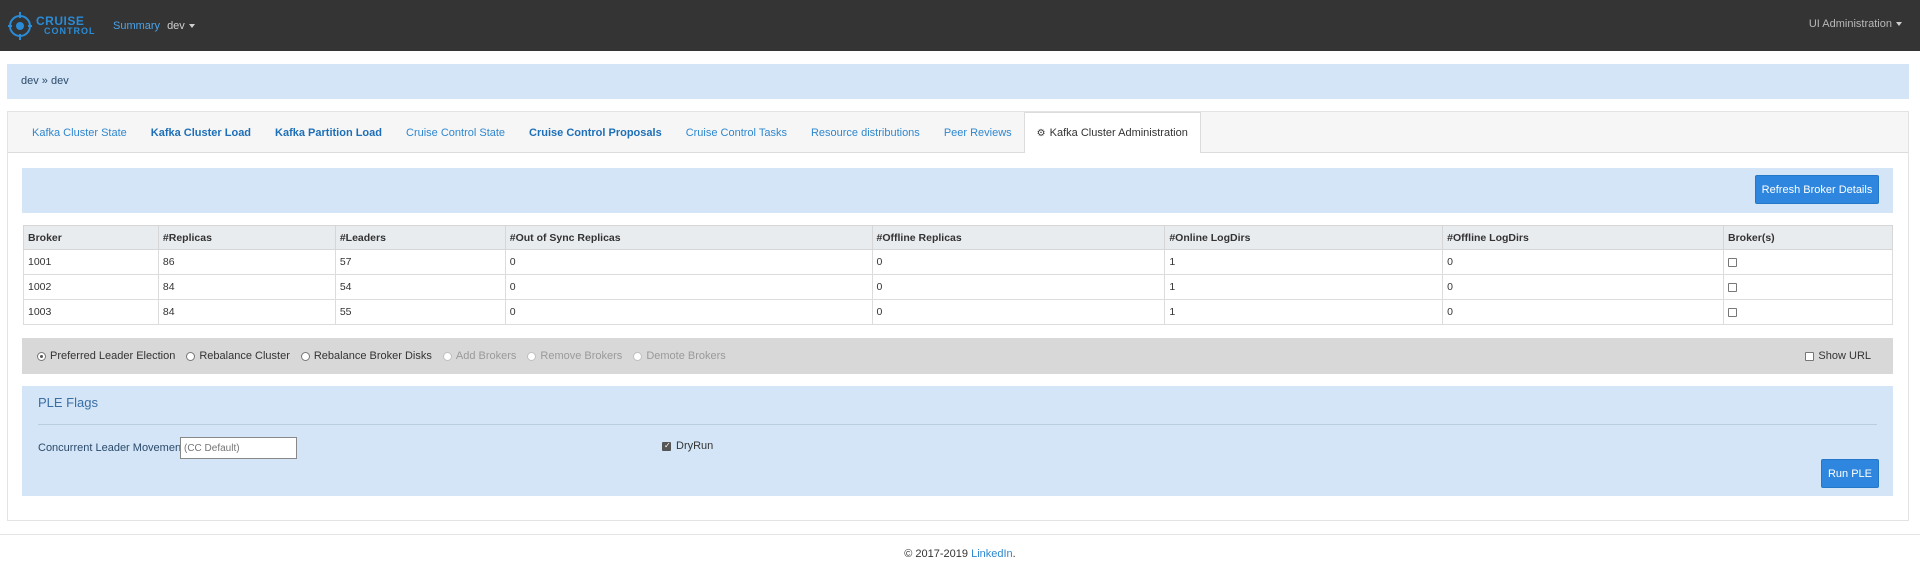  What do you see at coordinates (1850, 473) in the screenshot?
I see `run-ple-button: Run PLE` at bounding box center [1850, 473].